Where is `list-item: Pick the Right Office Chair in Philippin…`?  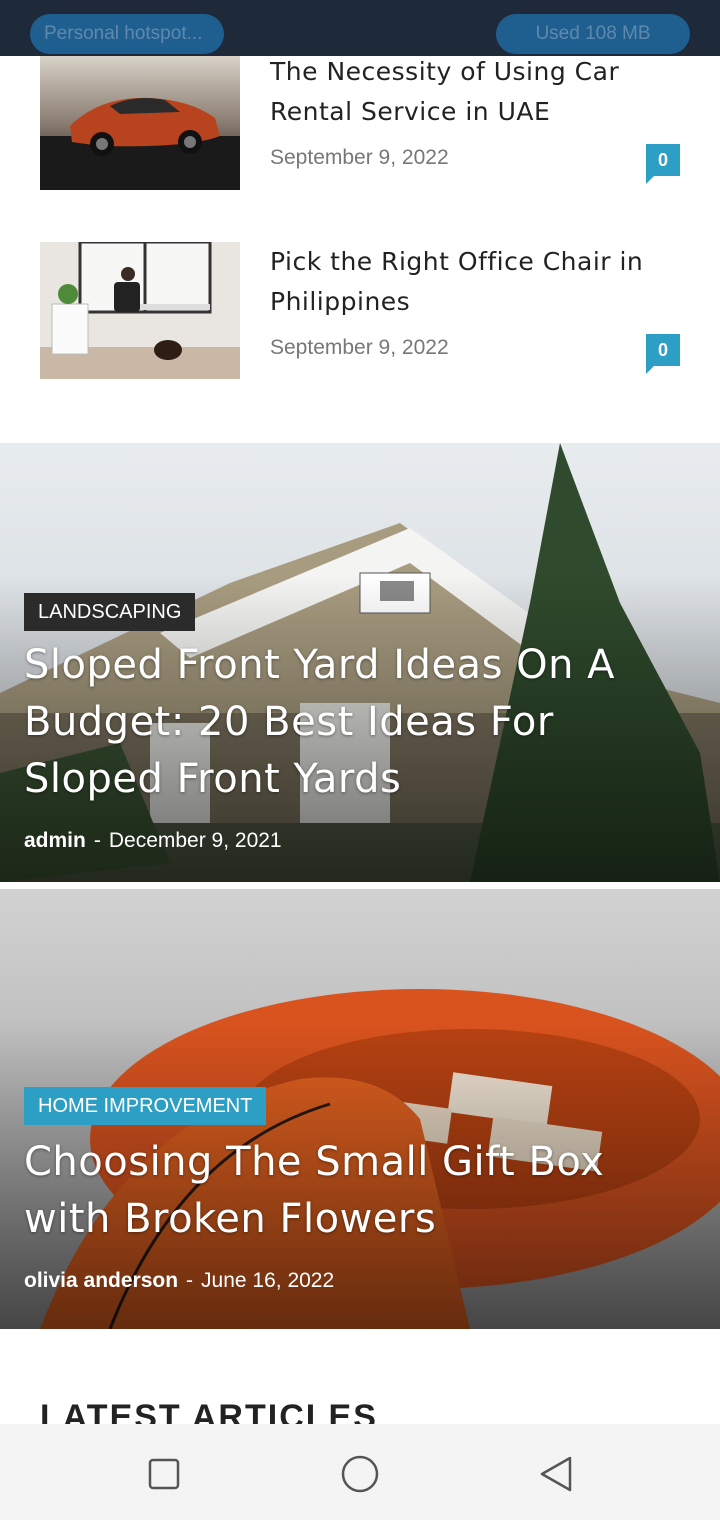
list-item: Pick the Right Office Chair in Philippin… is located at coordinates (360, 315).